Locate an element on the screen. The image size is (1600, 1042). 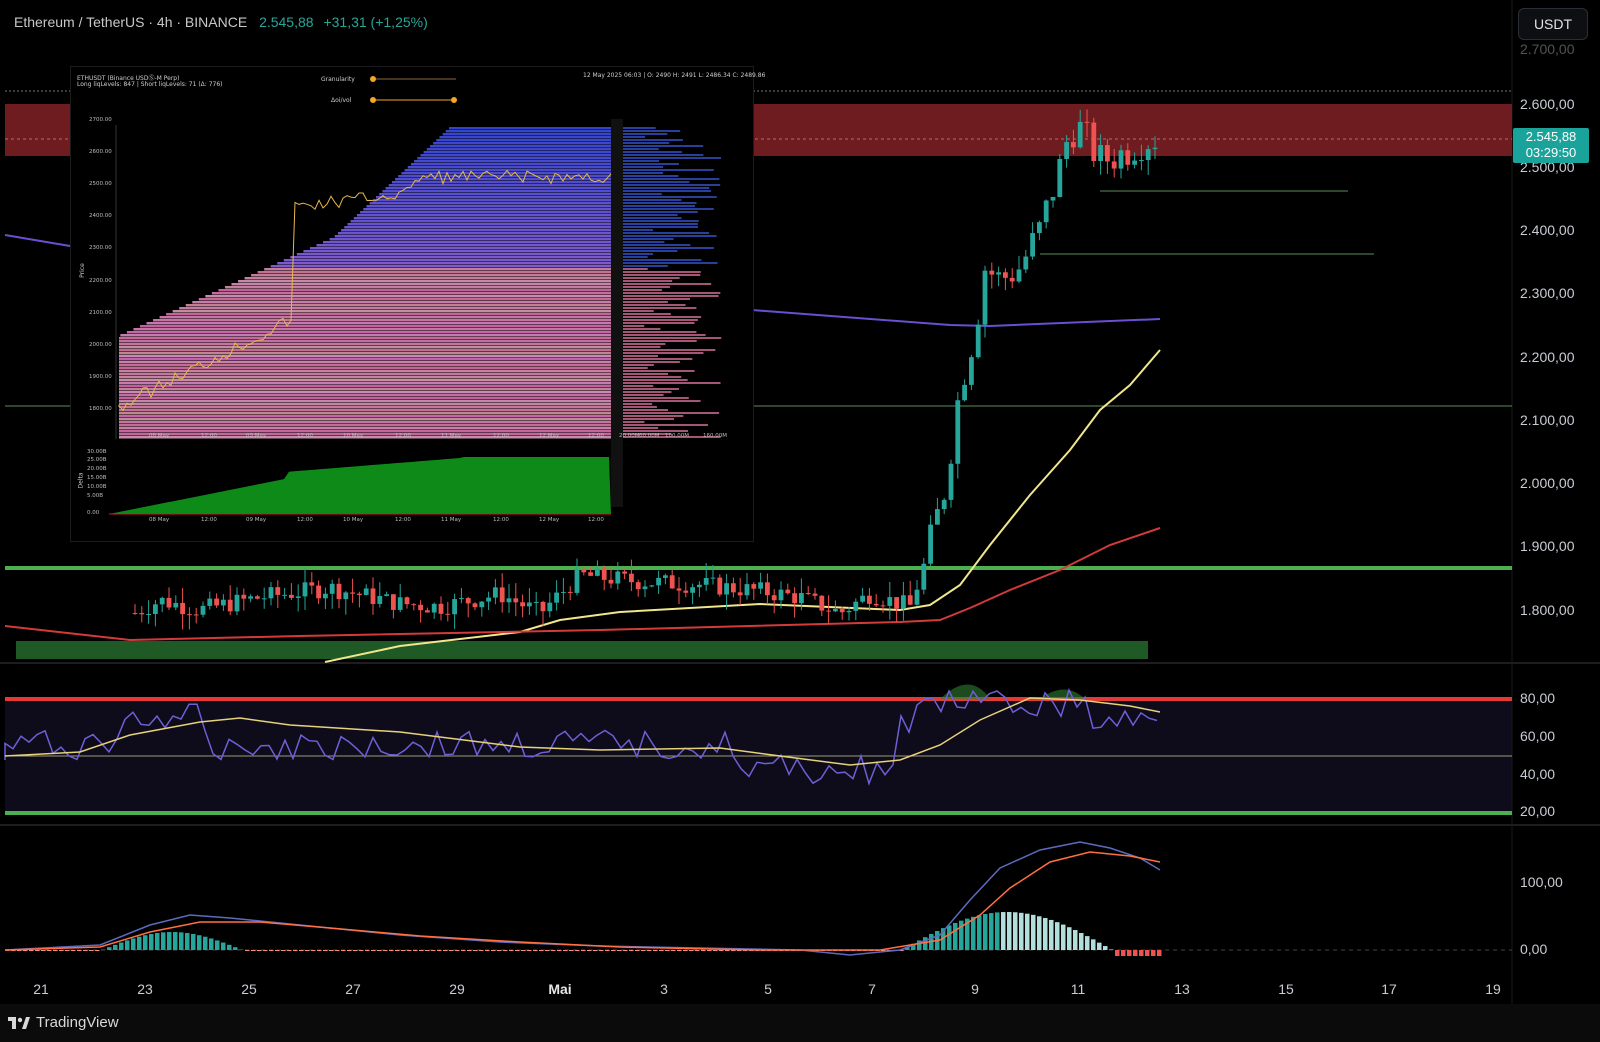
heatmap-divider is located at coordinates (617, 313).